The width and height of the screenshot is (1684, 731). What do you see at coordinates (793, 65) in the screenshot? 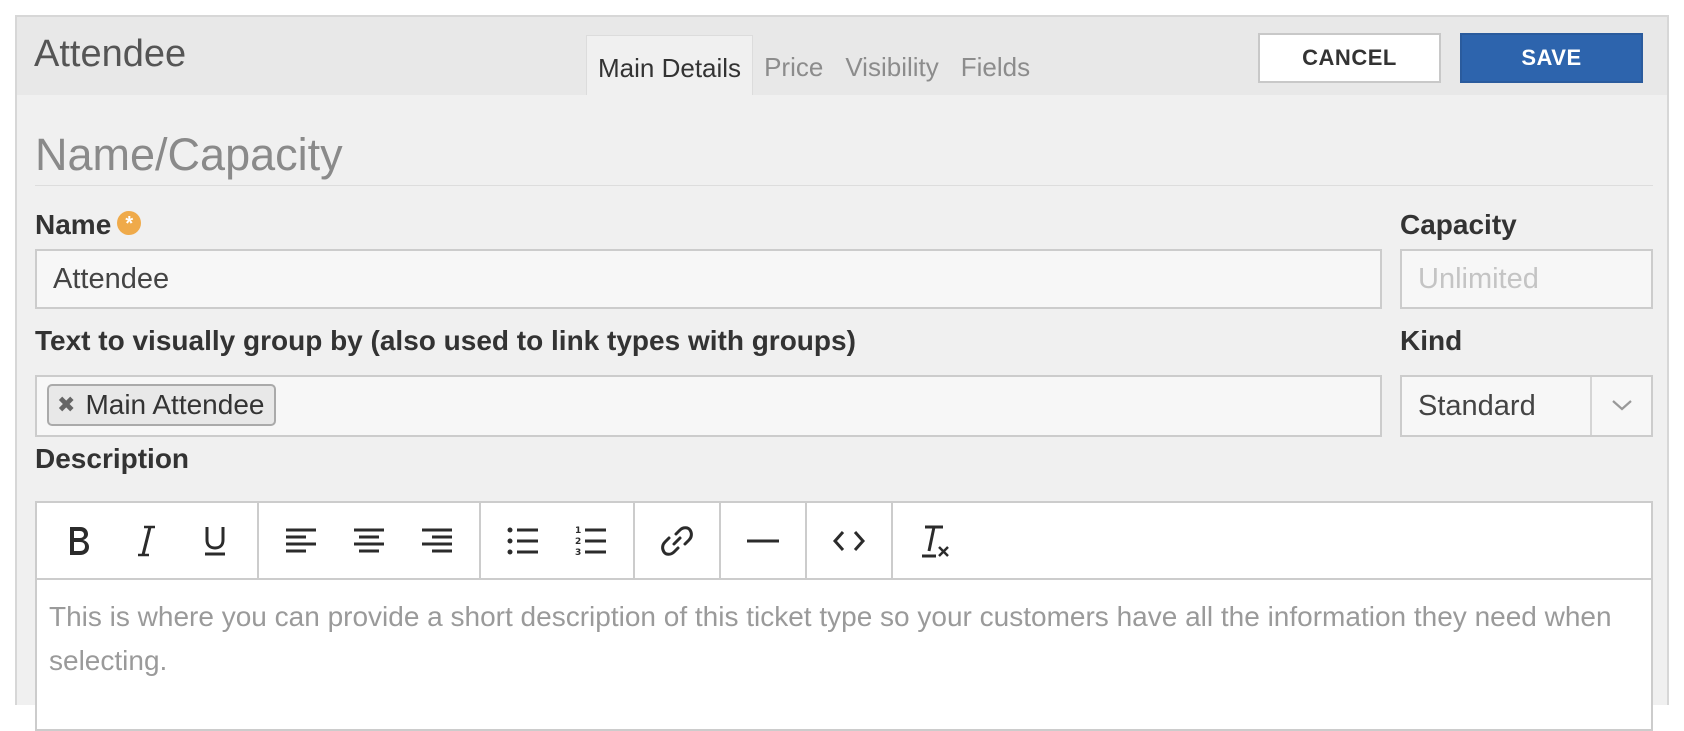
I see `tab-price: Price` at bounding box center [793, 65].